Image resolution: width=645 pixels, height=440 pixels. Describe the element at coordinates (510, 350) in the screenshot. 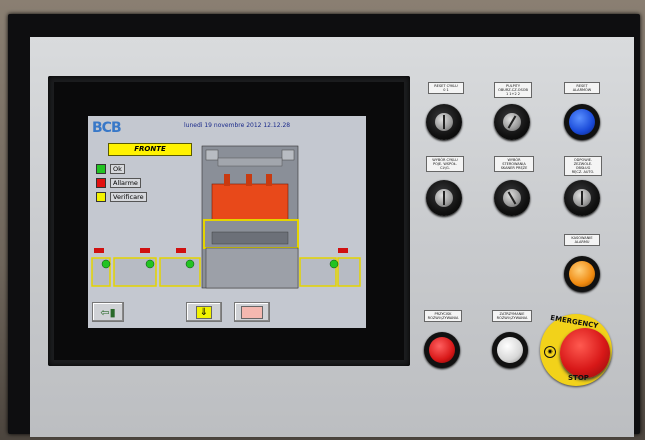

I see `white-push-button` at that location.